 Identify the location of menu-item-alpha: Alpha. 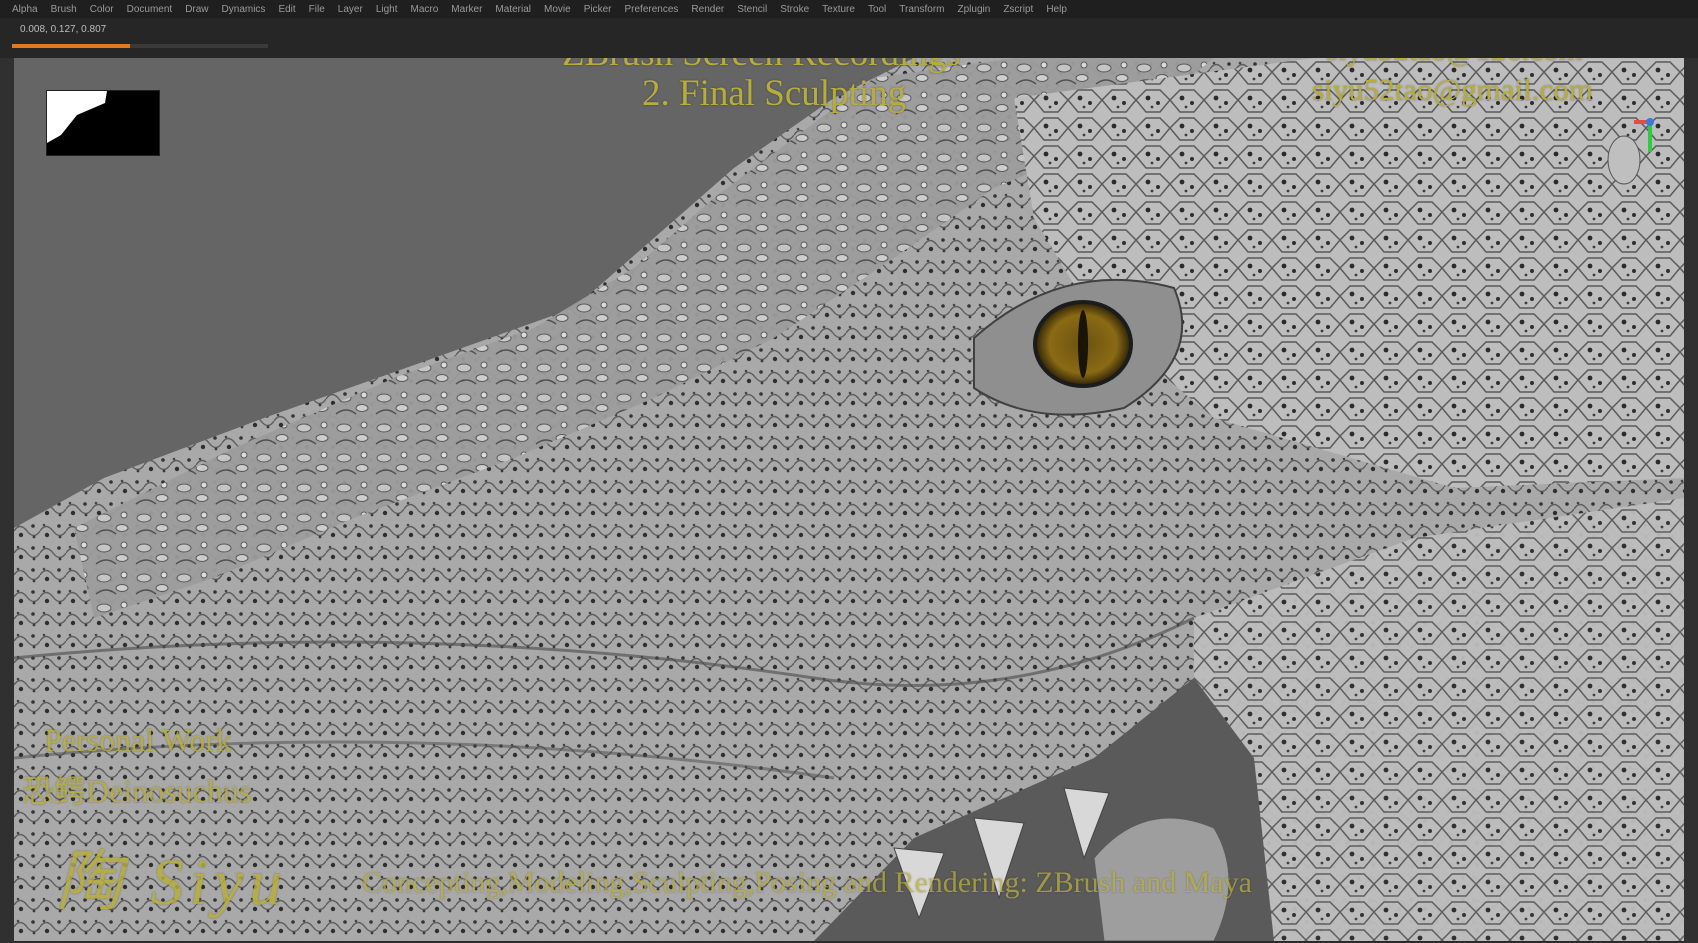
(25, 9).